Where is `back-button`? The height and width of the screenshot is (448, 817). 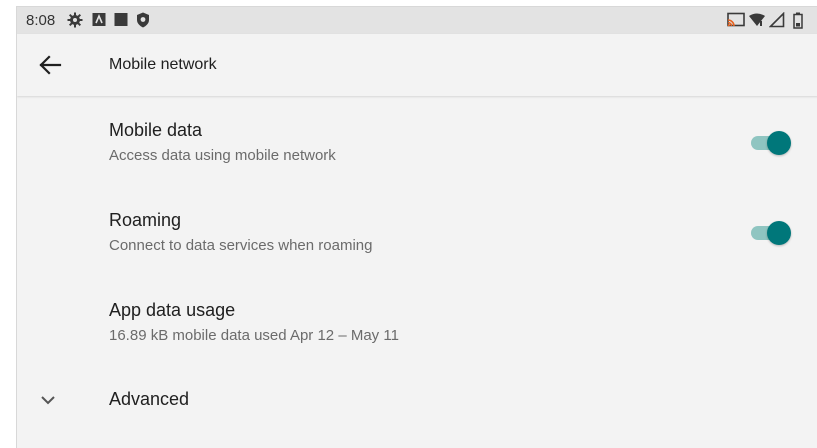
back-button is located at coordinates (52, 65).